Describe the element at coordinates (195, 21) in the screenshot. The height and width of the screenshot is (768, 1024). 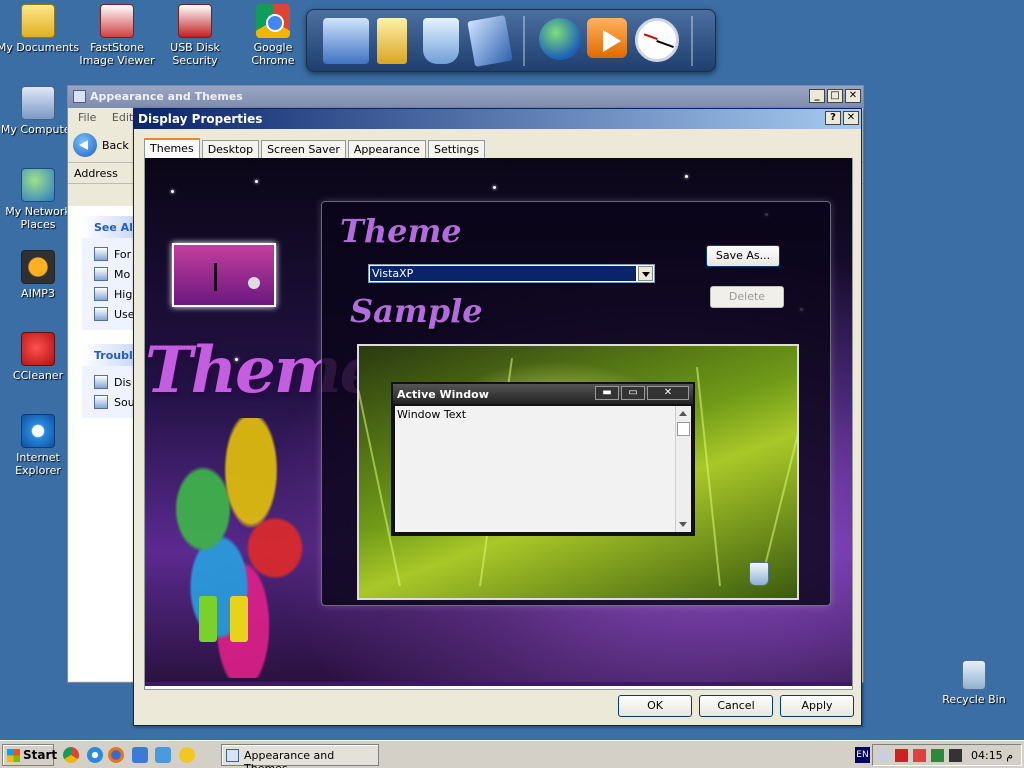
I see `usb-disk-security-icon` at that location.